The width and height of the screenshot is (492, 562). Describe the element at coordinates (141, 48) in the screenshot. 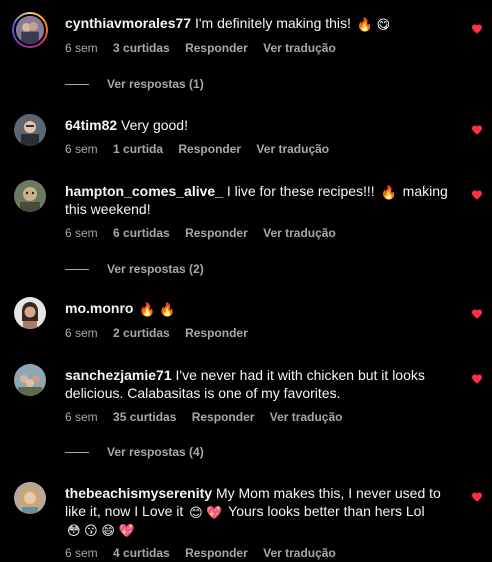

I see `likes-count: 3 curtidas` at that location.